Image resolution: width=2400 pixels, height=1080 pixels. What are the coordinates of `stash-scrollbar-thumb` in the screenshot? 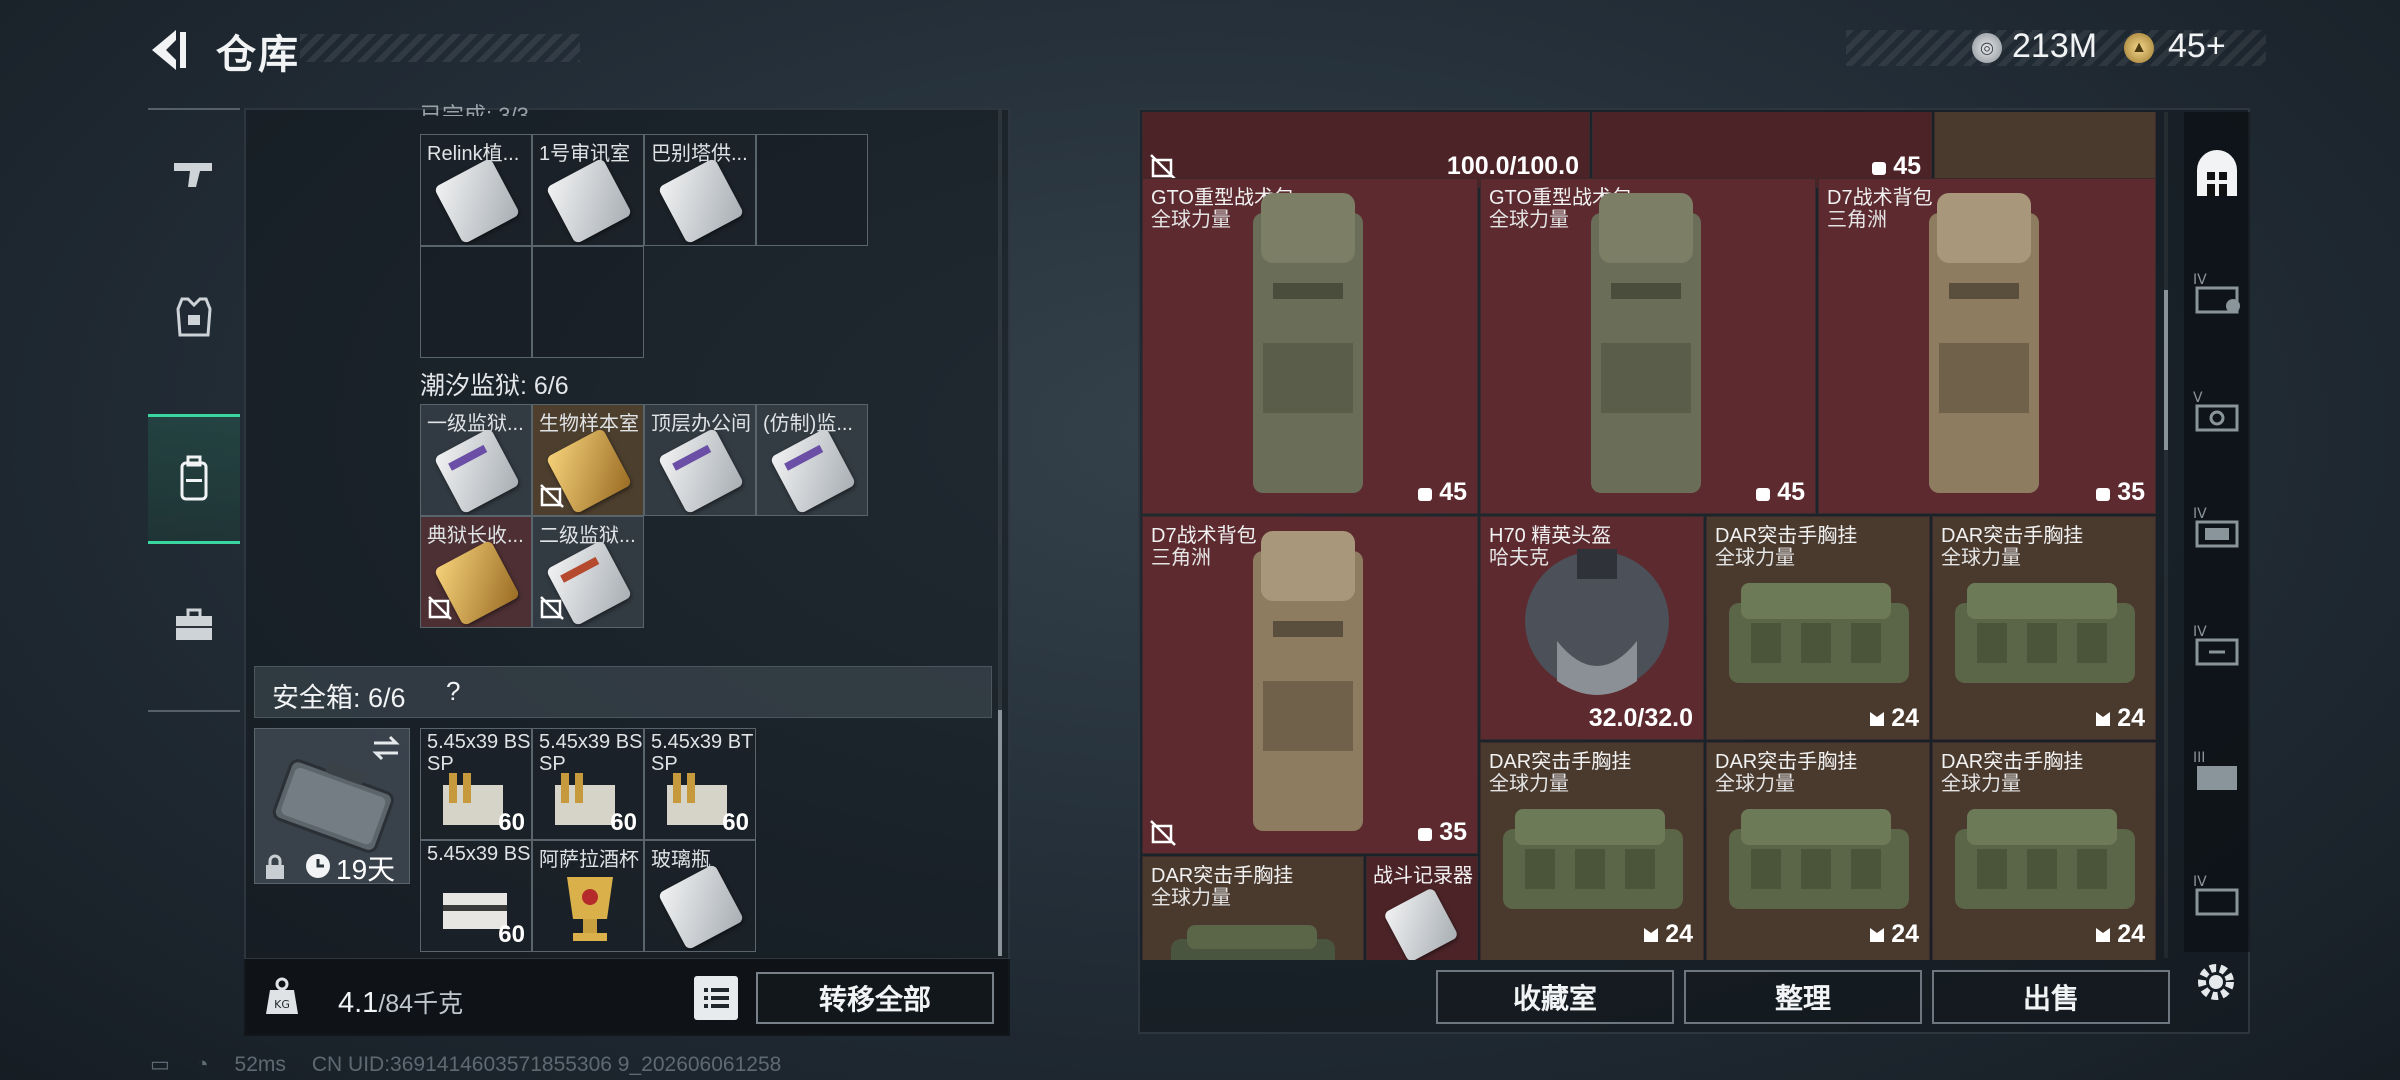 It's located at (1000, 833).